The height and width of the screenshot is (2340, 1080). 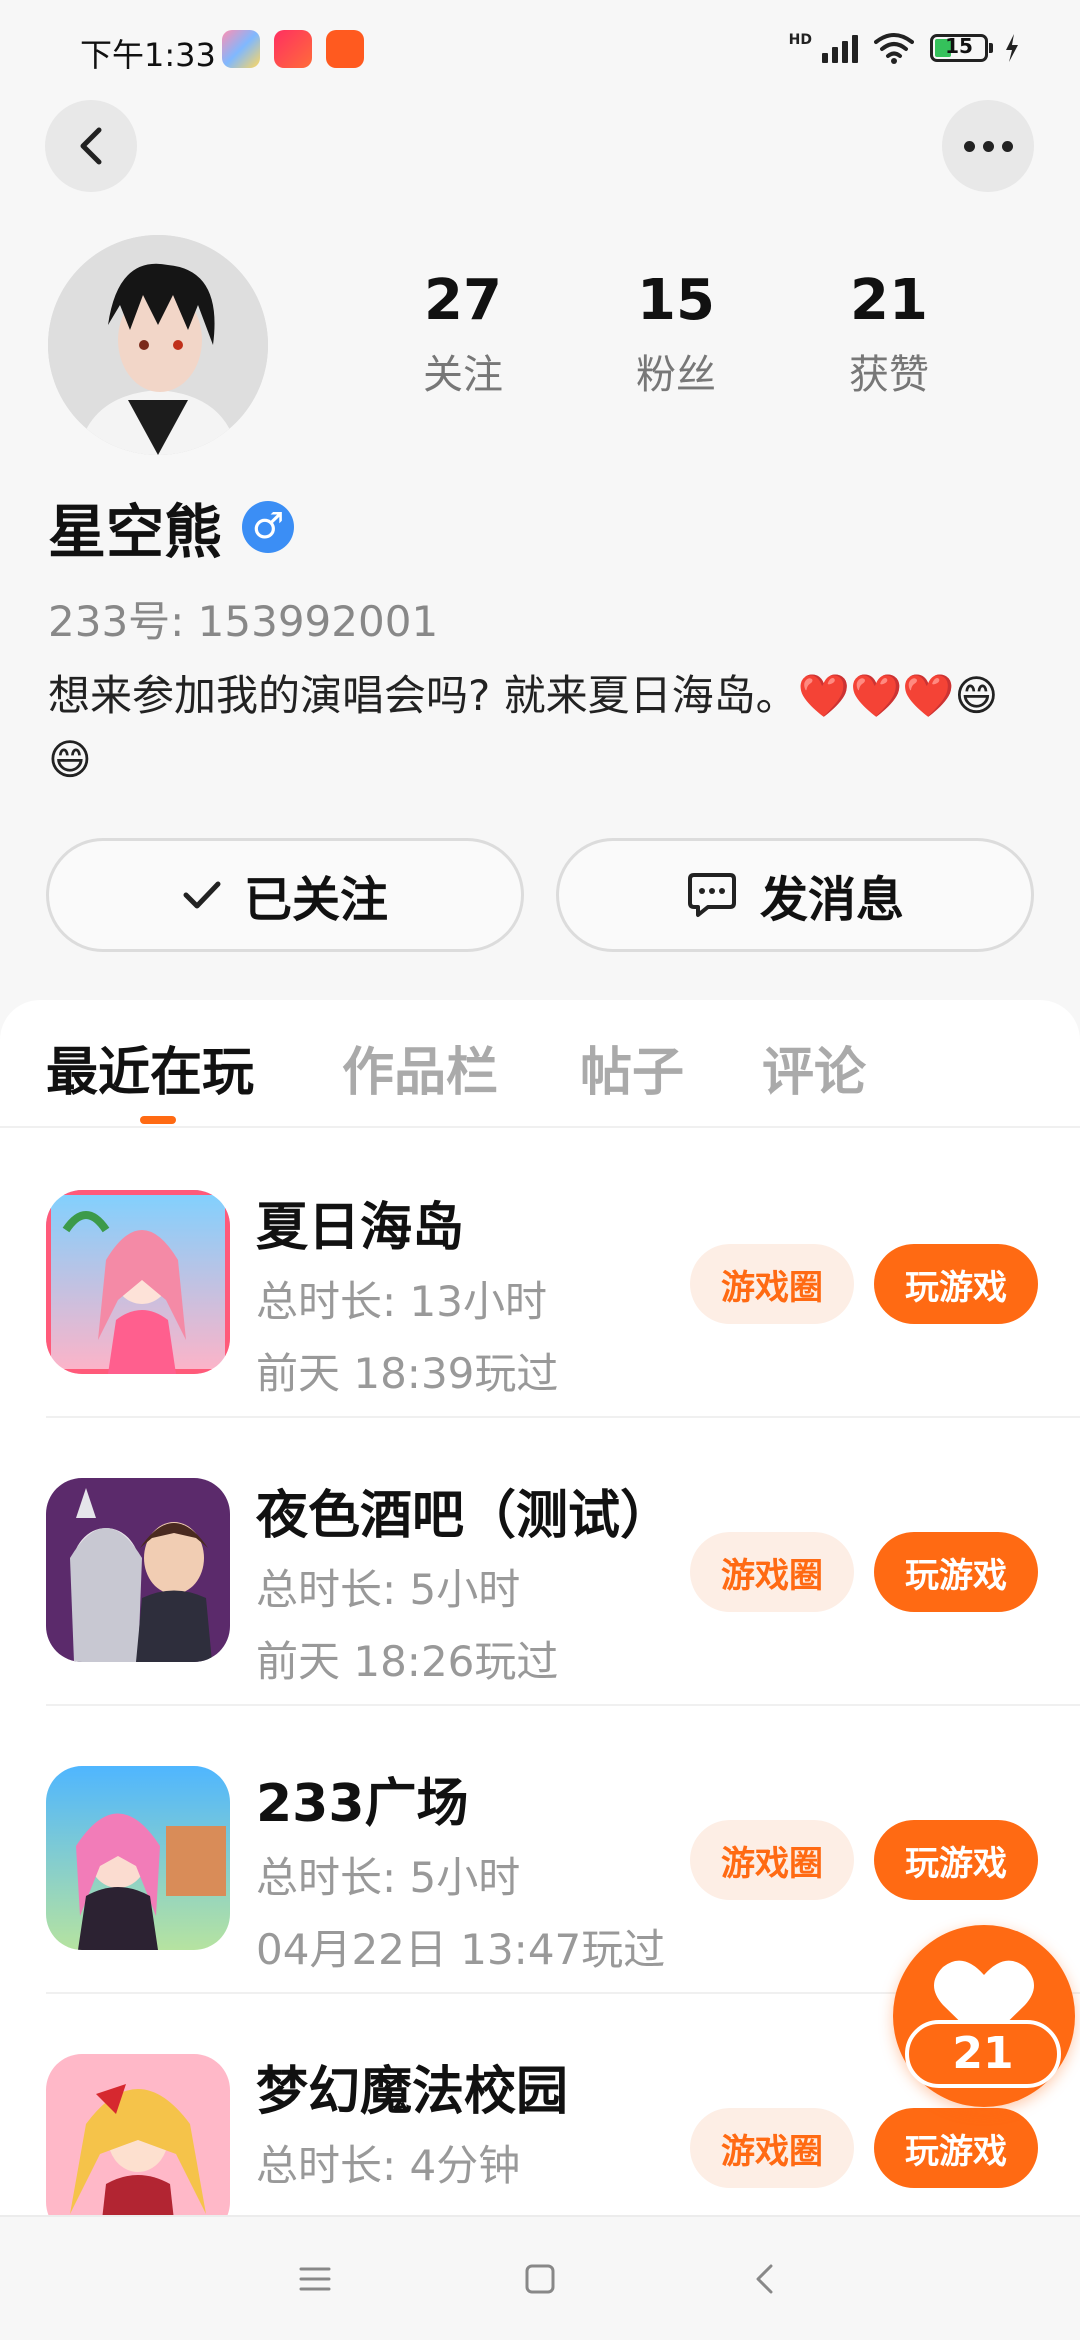 I want to click on more-options-button, so click(x=988, y=146).